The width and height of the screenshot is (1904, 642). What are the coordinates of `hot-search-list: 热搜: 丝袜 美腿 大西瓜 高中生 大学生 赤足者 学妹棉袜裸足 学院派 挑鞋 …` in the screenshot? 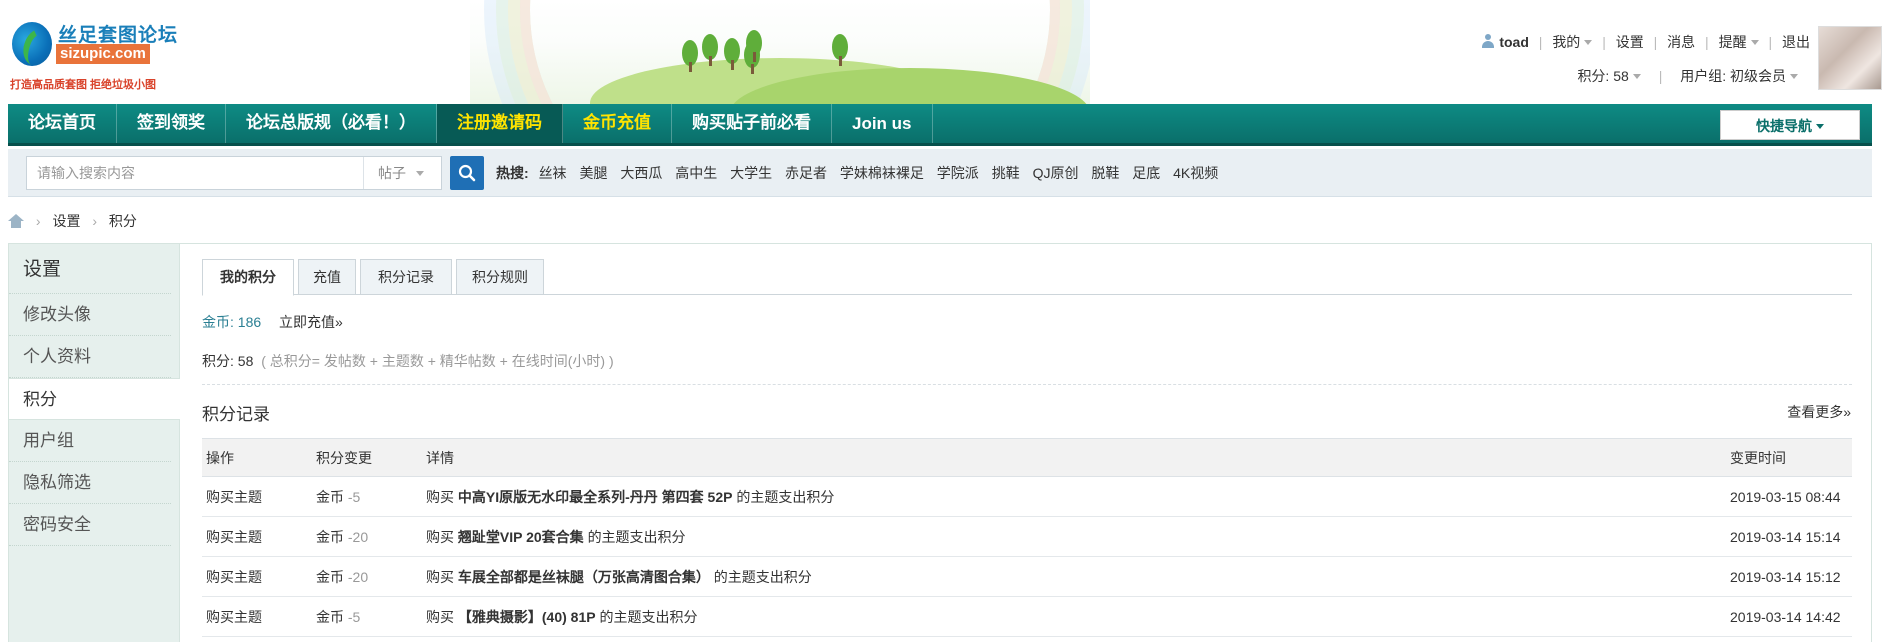 It's located at (861, 173).